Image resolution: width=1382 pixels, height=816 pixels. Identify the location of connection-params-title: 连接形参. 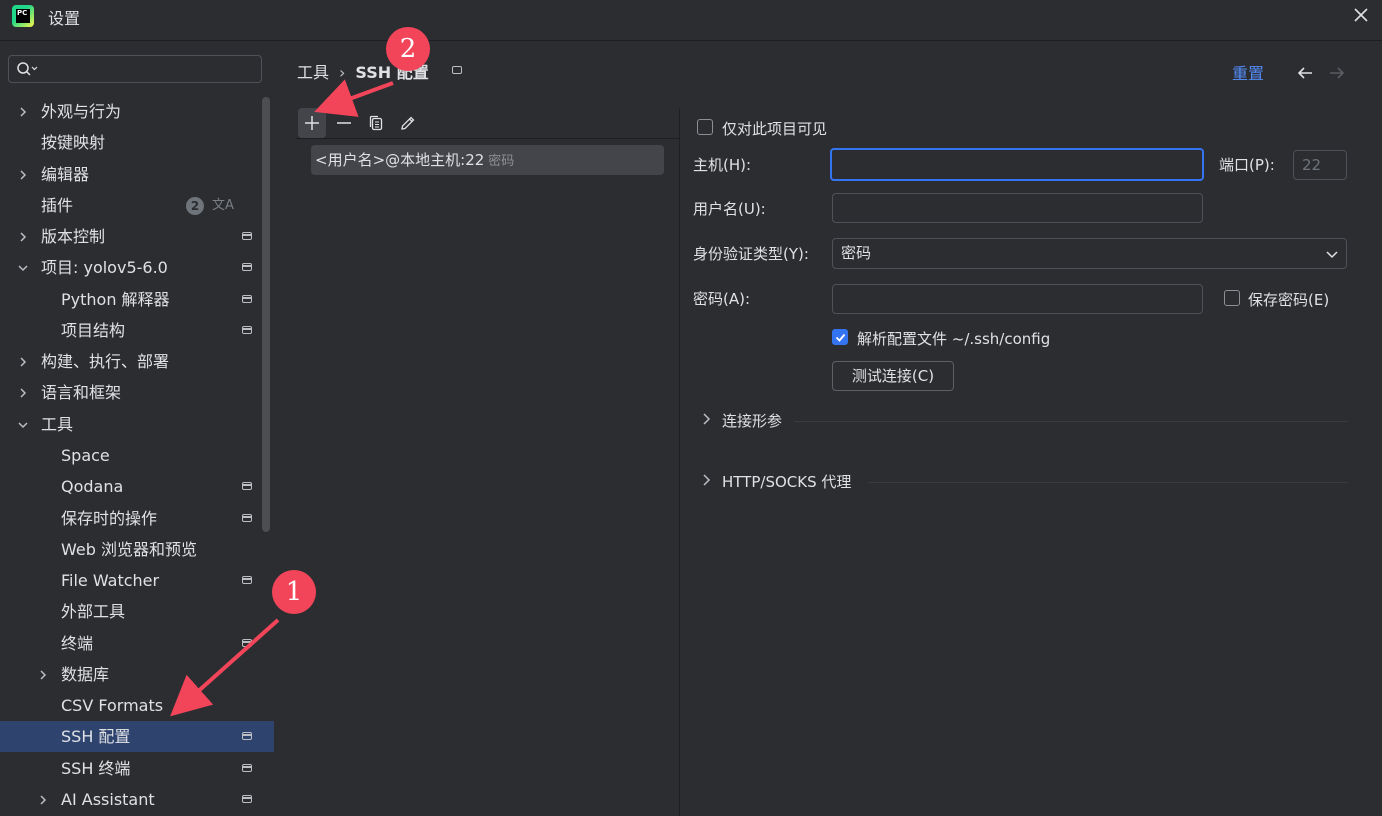
(752, 421).